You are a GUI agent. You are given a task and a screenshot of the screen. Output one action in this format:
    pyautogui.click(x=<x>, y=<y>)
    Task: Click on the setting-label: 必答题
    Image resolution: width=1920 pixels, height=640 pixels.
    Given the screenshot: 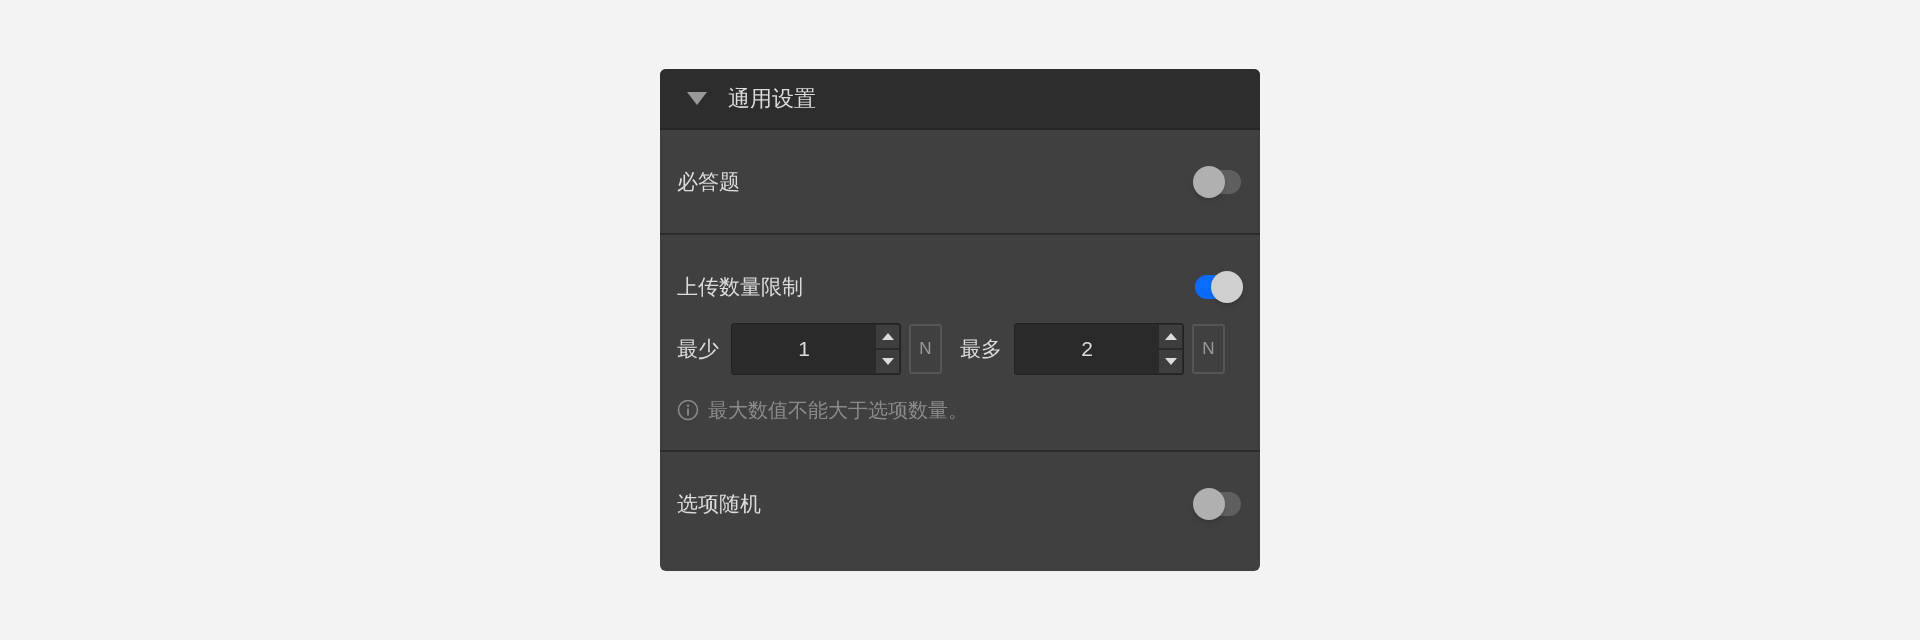 What is the action you would take?
    pyautogui.click(x=708, y=181)
    